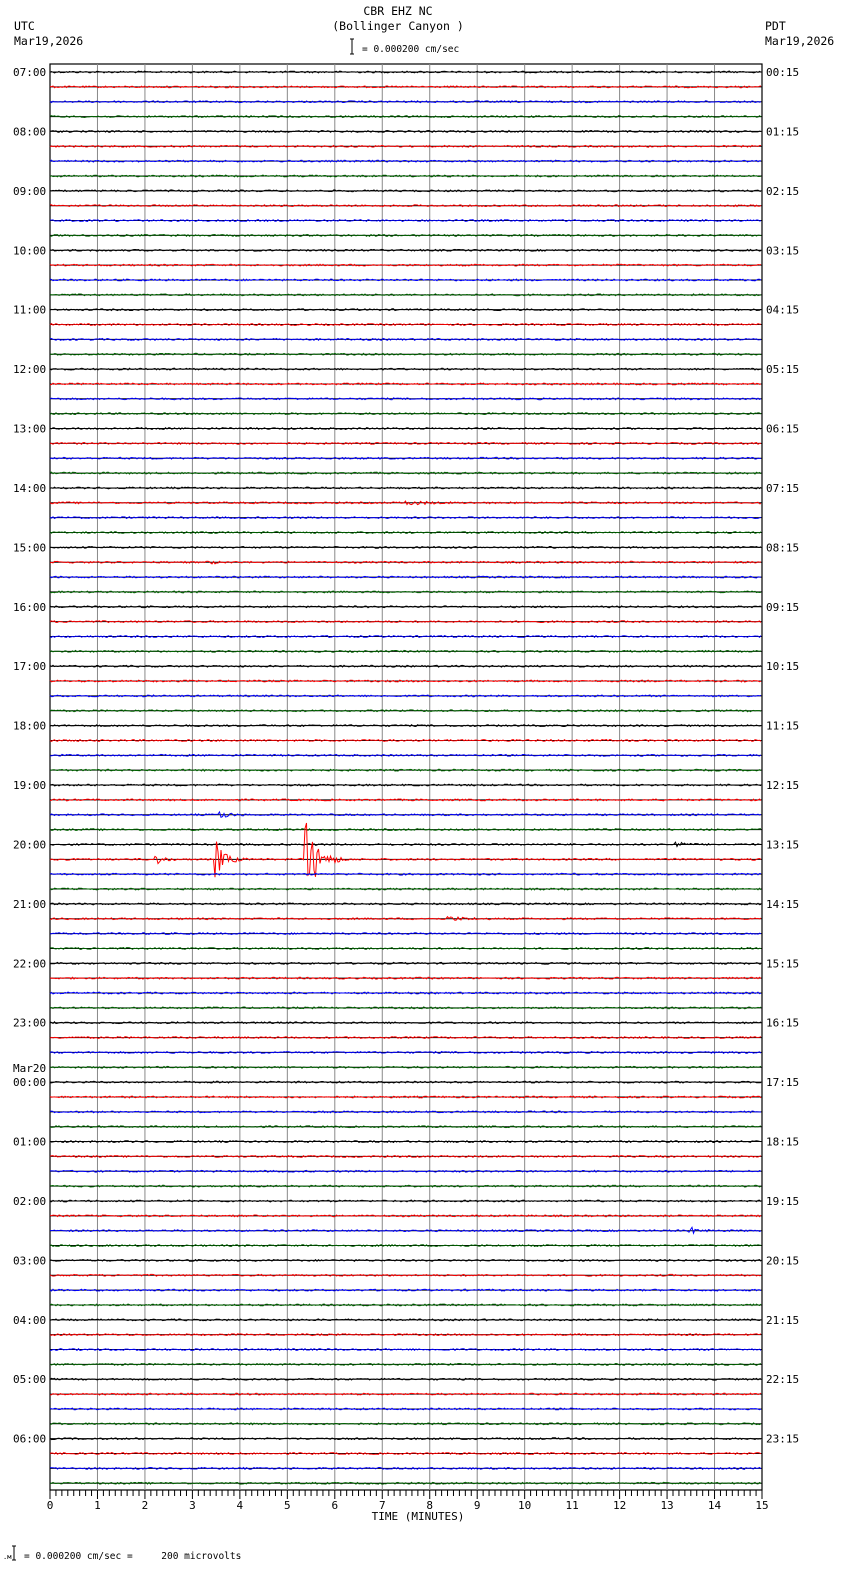 Image resolution: width=850 pixels, height=1584 pixels. I want to click on station-title: CBR EHZ NC, so click(397, 11).